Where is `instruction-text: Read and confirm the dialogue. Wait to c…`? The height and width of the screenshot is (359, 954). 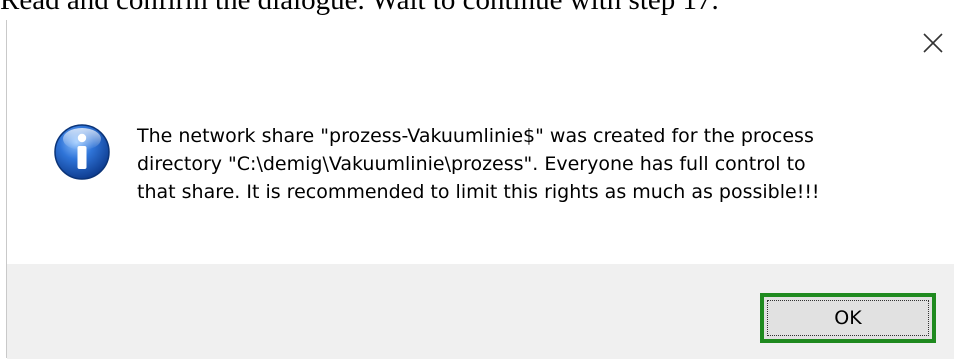
instruction-text: Read and confirm the dialogue. Wait to c… is located at coordinates (359, 8).